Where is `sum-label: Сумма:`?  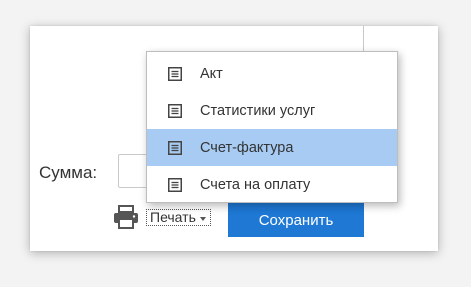 sum-label: Сумма: is located at coordinates (68, 172).